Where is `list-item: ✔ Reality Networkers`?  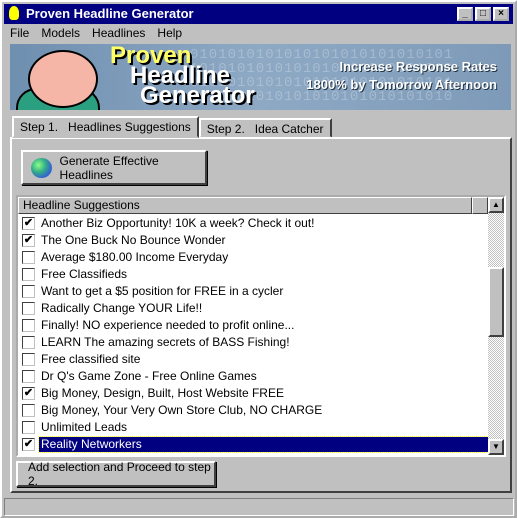
list-item: ✔ Reality Networkers is located at coordinates (253, 444).